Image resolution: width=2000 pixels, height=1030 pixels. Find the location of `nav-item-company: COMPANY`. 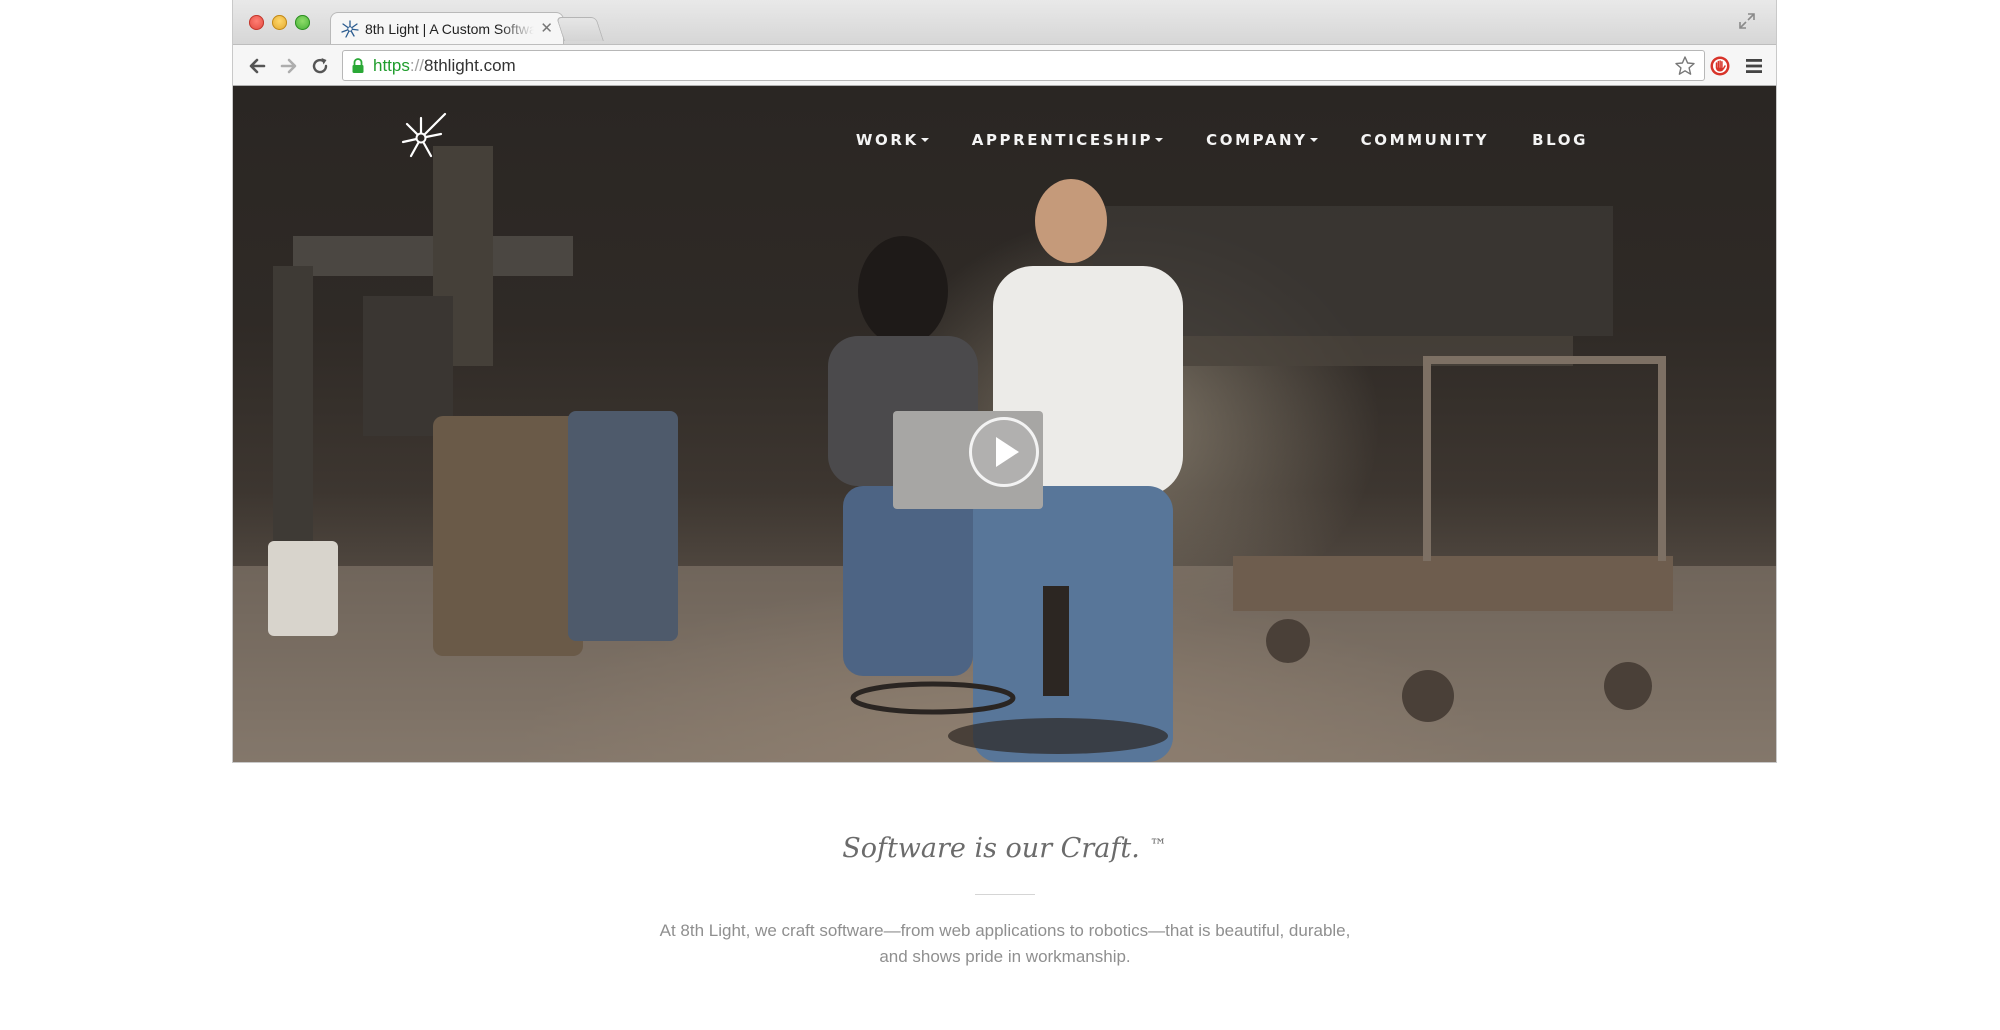

nav-item-company: COMPANY is located at coordinates (1262, 140).